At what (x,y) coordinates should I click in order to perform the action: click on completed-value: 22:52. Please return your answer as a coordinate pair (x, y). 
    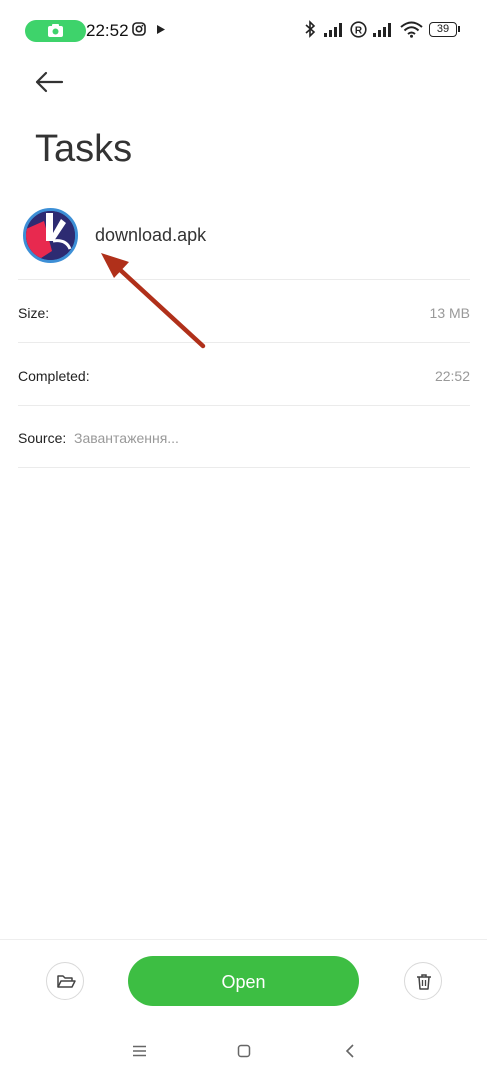
    Looking at the image, I should click on (452, 376).